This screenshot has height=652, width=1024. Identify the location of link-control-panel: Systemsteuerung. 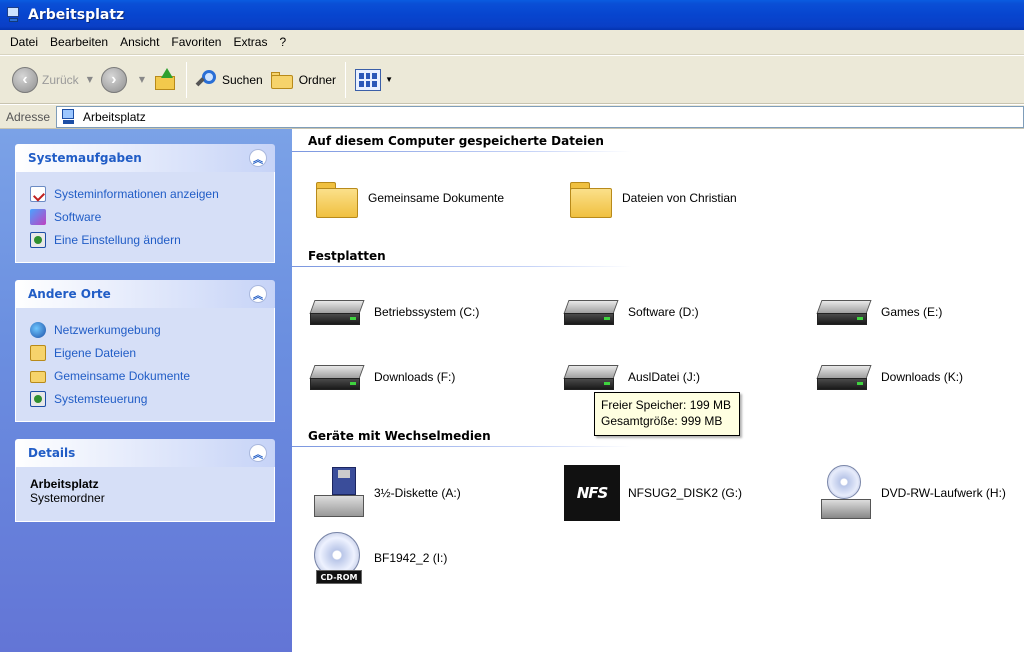
(146, 398).